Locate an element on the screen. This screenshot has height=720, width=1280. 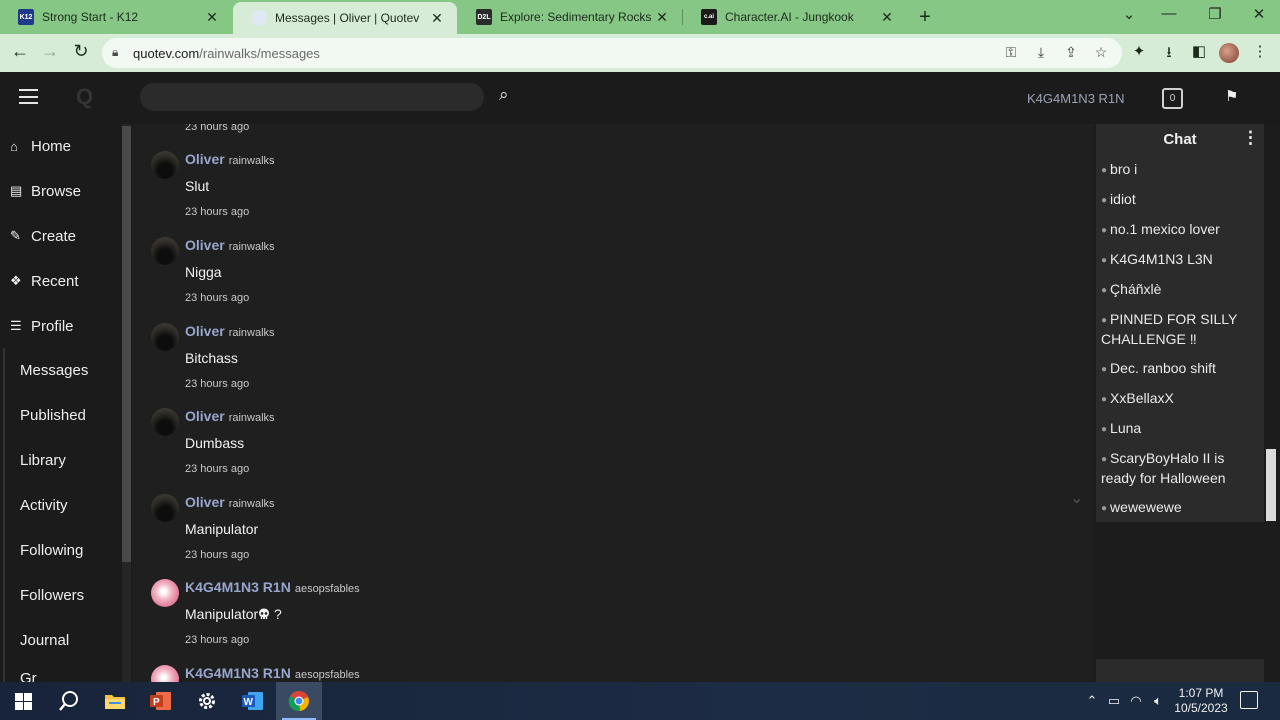
sidebar-item-following: Following is located at coordinates (61, 550).